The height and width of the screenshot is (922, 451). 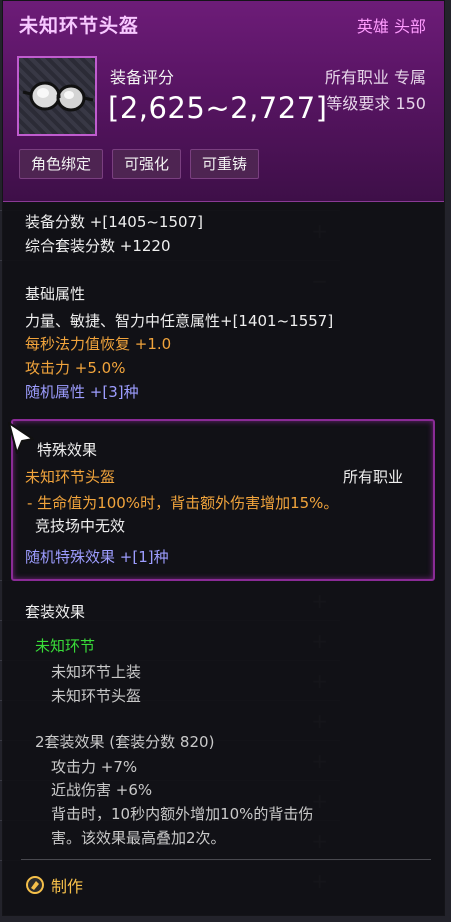 I want to click on set-bonus-line: 近战伤害 +6%, so click(x=102, y=790).